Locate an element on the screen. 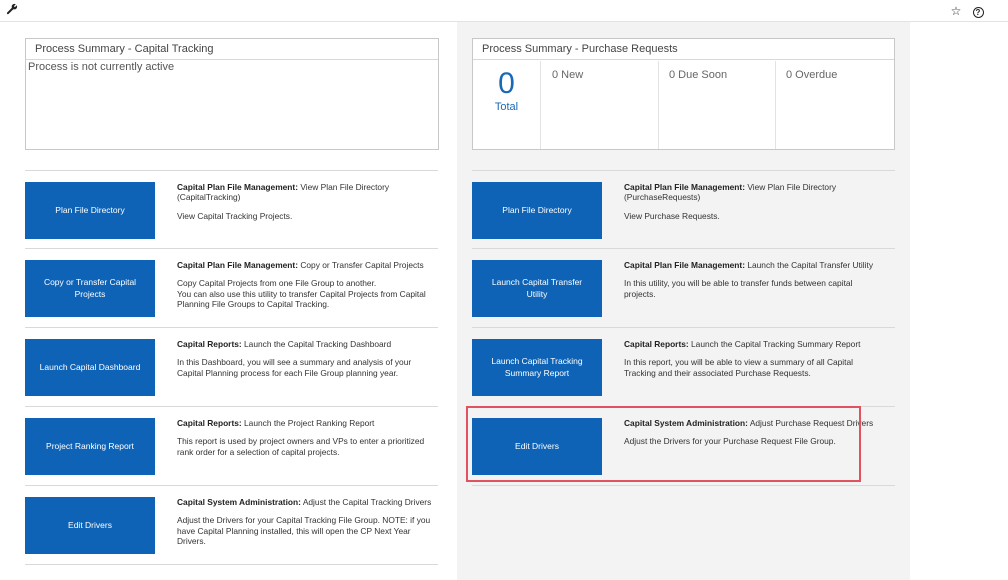  kpi-total: 0 Total is located at coordinates (507, 105).